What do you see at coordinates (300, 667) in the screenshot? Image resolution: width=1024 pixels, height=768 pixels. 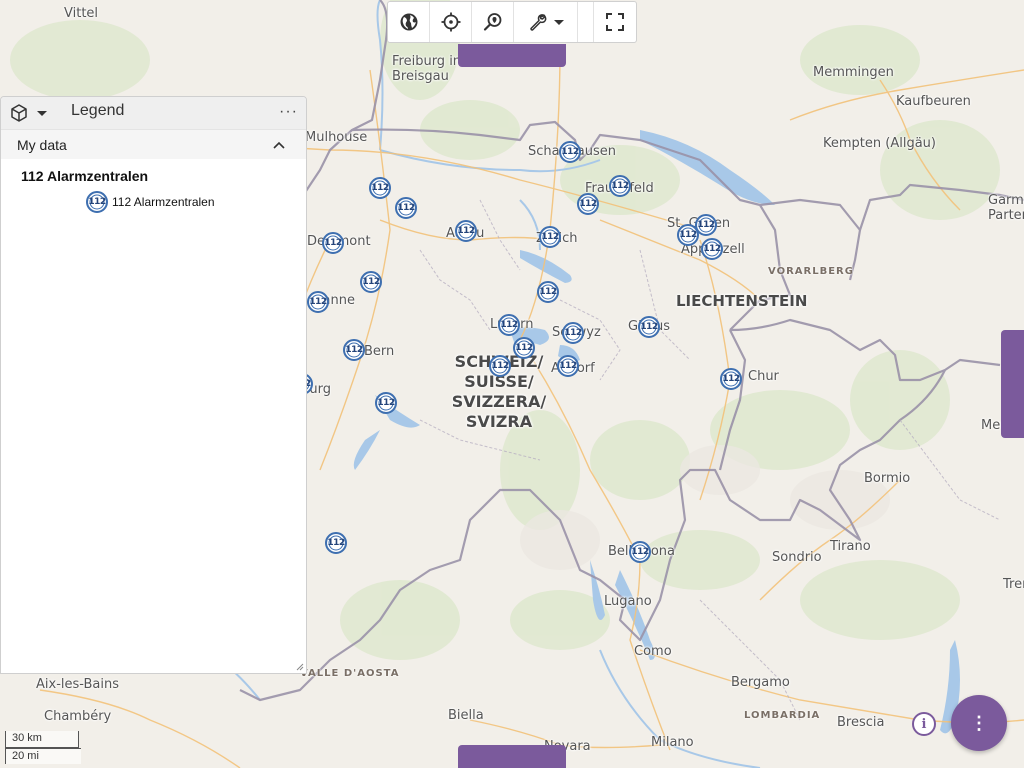 I see `resize-handle-icon` at bounding box center [300, 667].